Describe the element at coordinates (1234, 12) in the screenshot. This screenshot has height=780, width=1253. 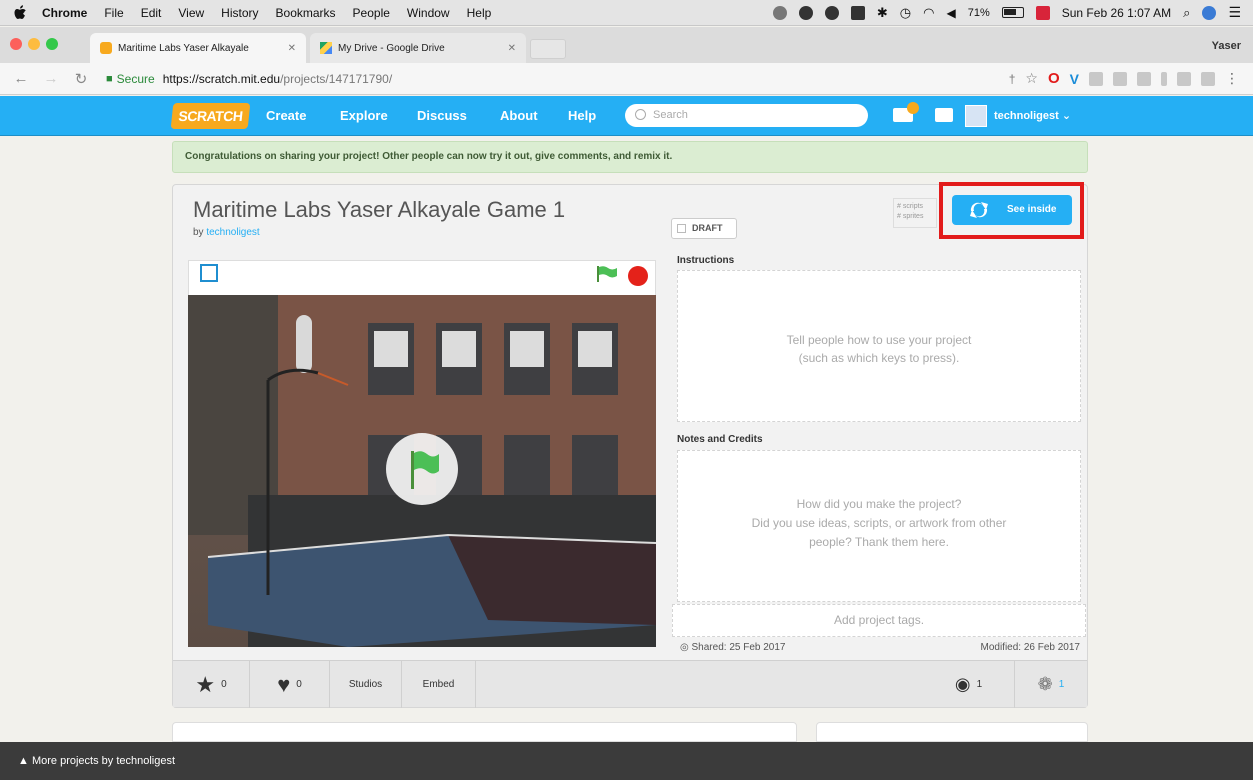
I see `notification-center-icon: ☰` at that location.